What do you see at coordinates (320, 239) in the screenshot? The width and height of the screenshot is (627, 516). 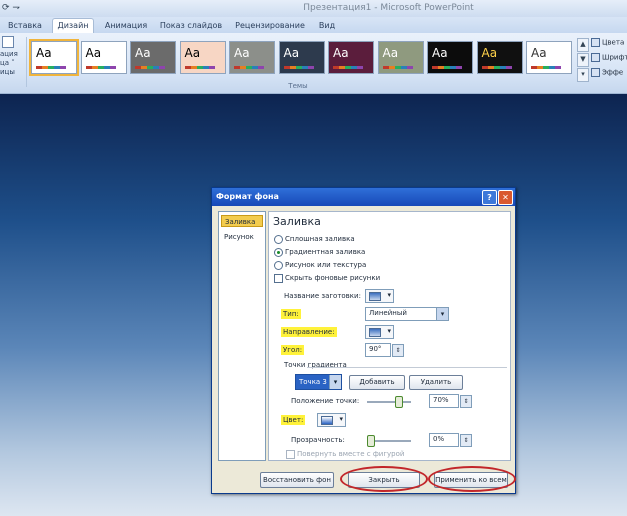 I see `solid-fill-label: Сплошная заливка` at bounding box center [320, 239].